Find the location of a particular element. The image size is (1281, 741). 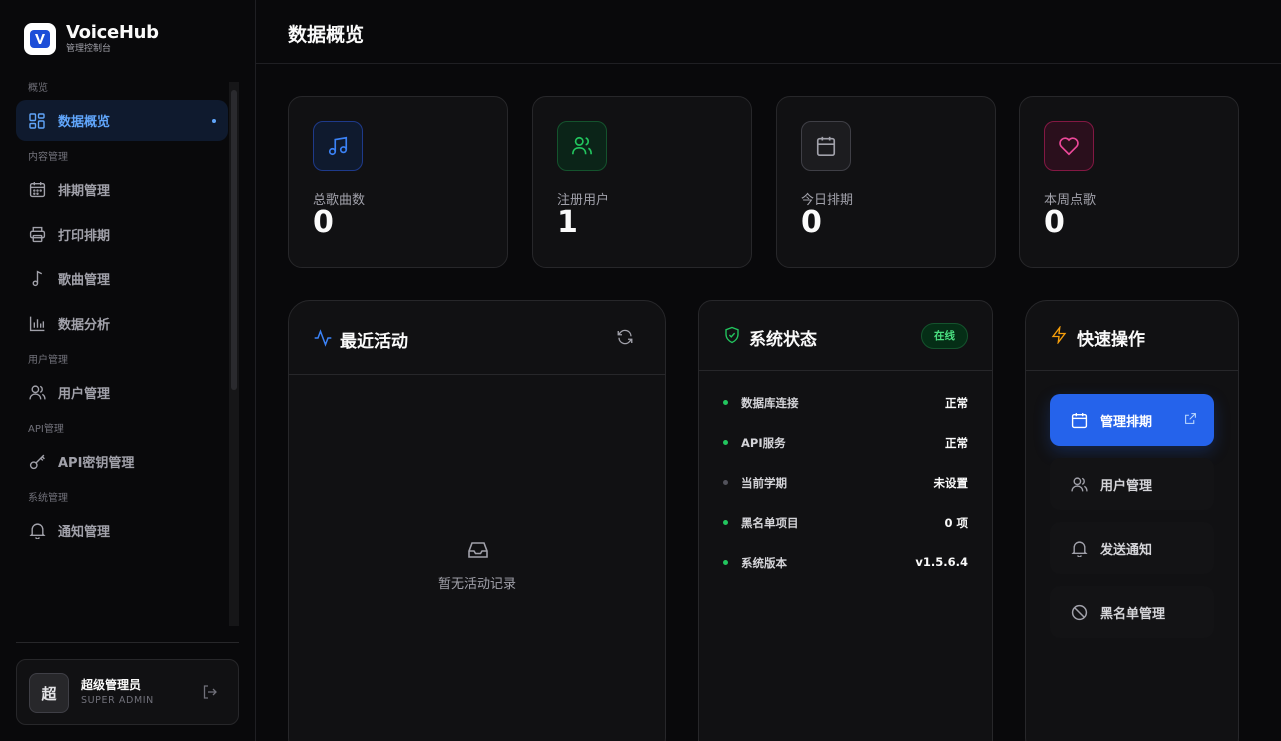

sidebar-item-schedule: 排期管理 is located at coordinates (122, 189).